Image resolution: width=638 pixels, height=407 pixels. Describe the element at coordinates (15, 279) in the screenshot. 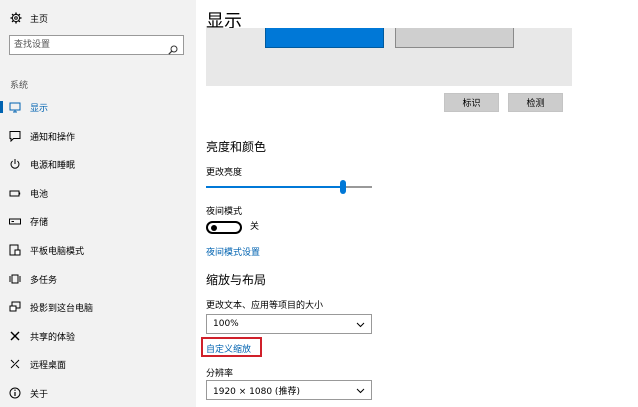

I see `multitask-icon` at that location.